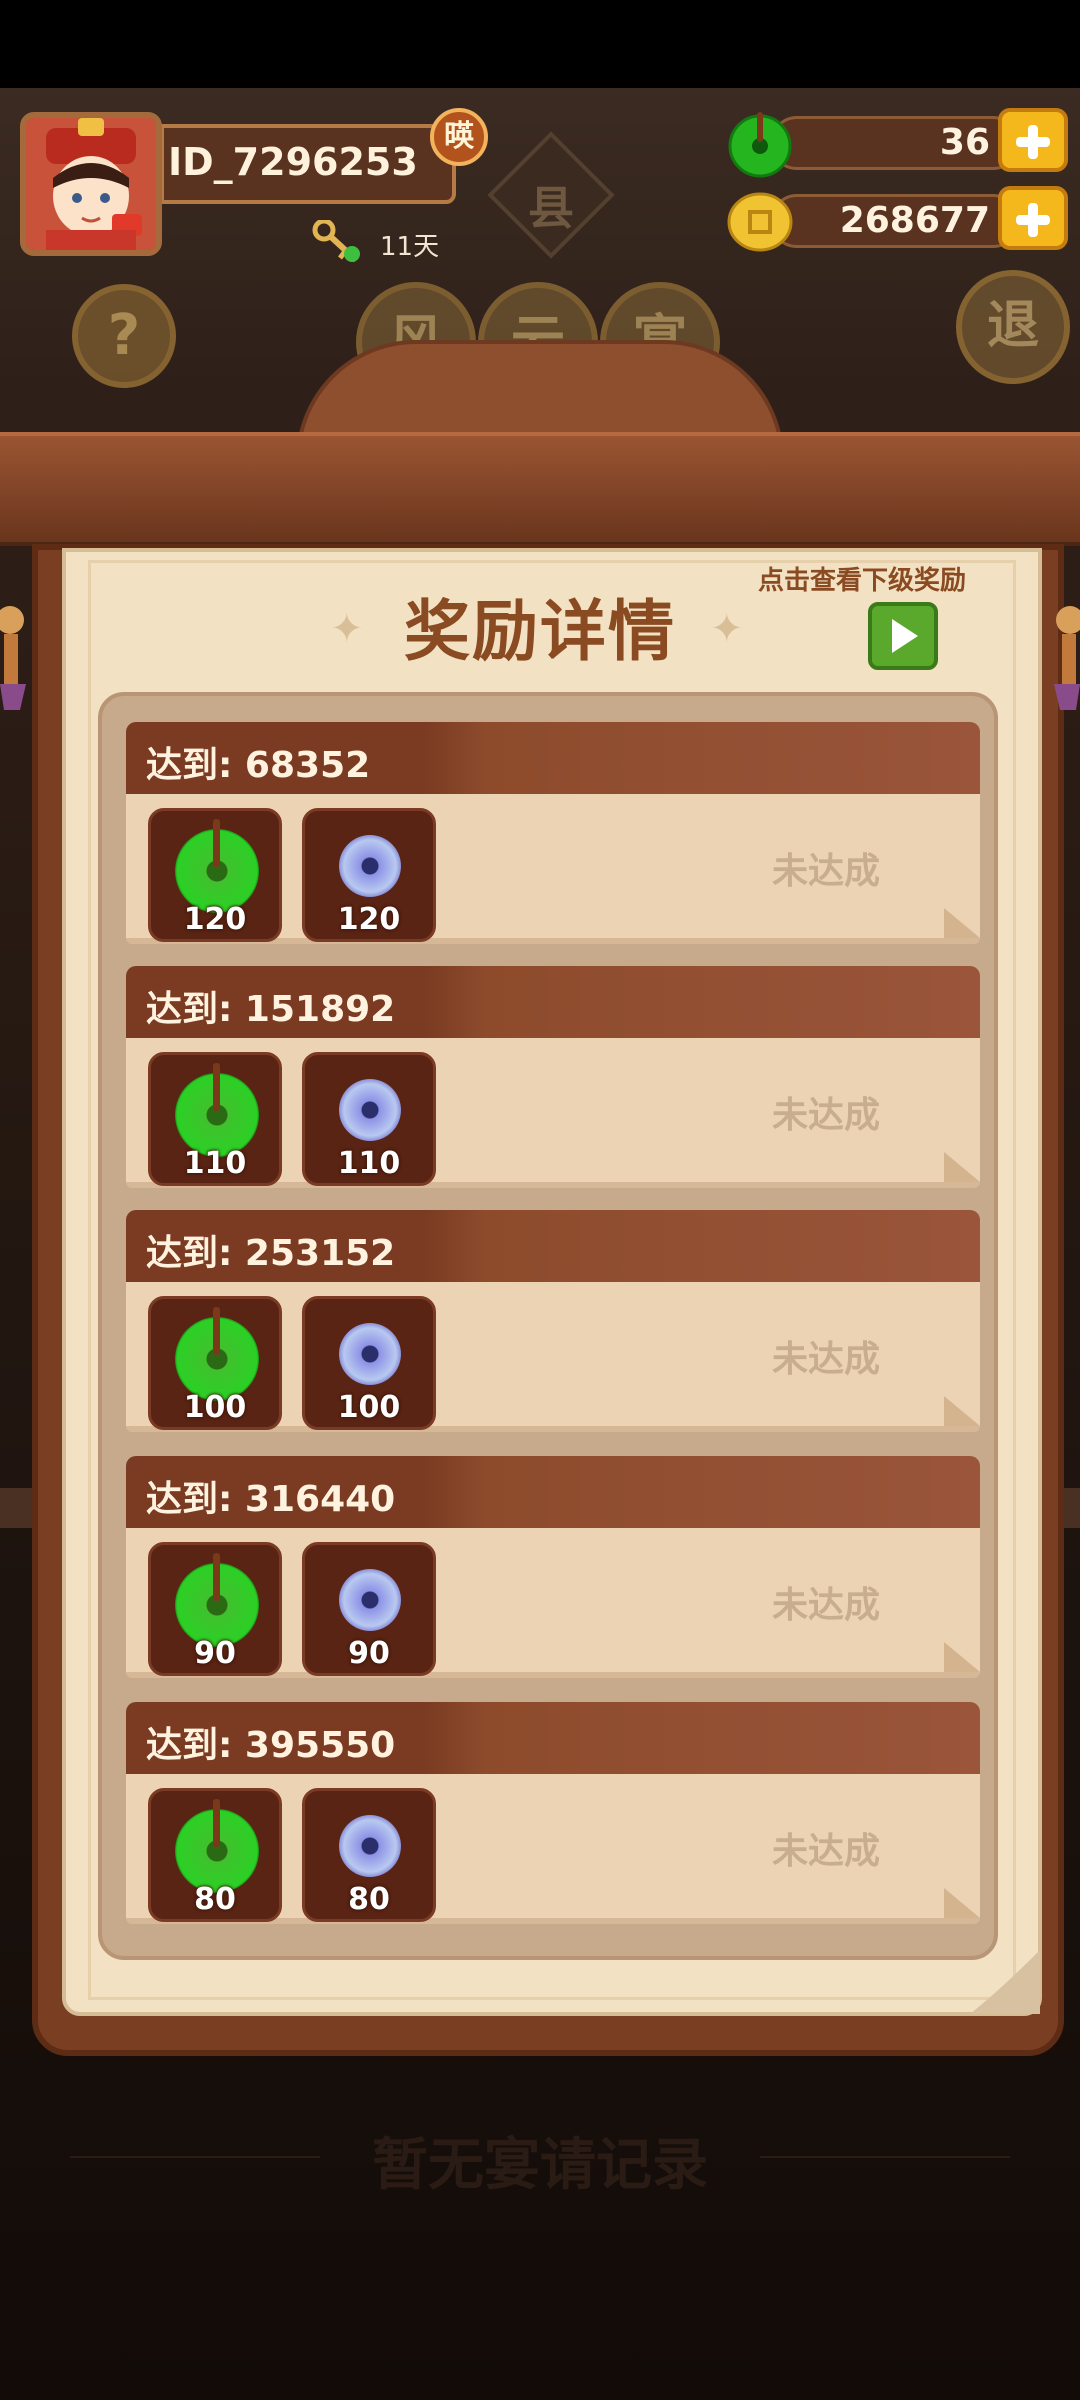 Image resolution: width=1080 pixels, height=2400 pixels. I want to click on add-jade-button, so click(1033, 140).